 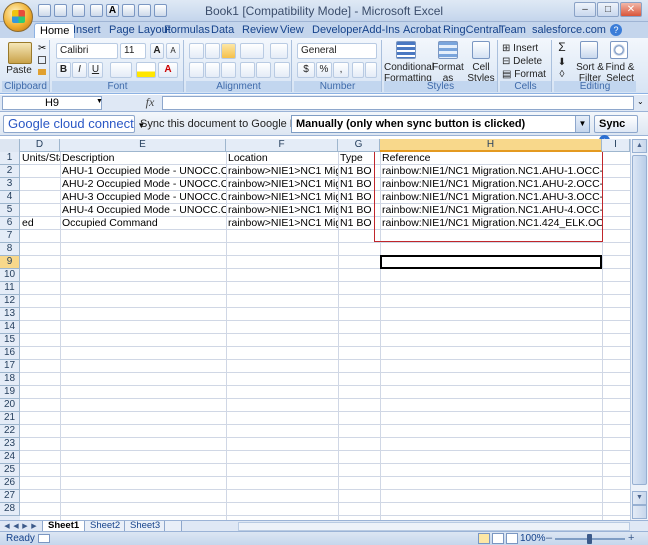 What do you see at coordinates (616, 30) in the screenshot?
I see `help-icon: ?` at bounding box center [616, 30].